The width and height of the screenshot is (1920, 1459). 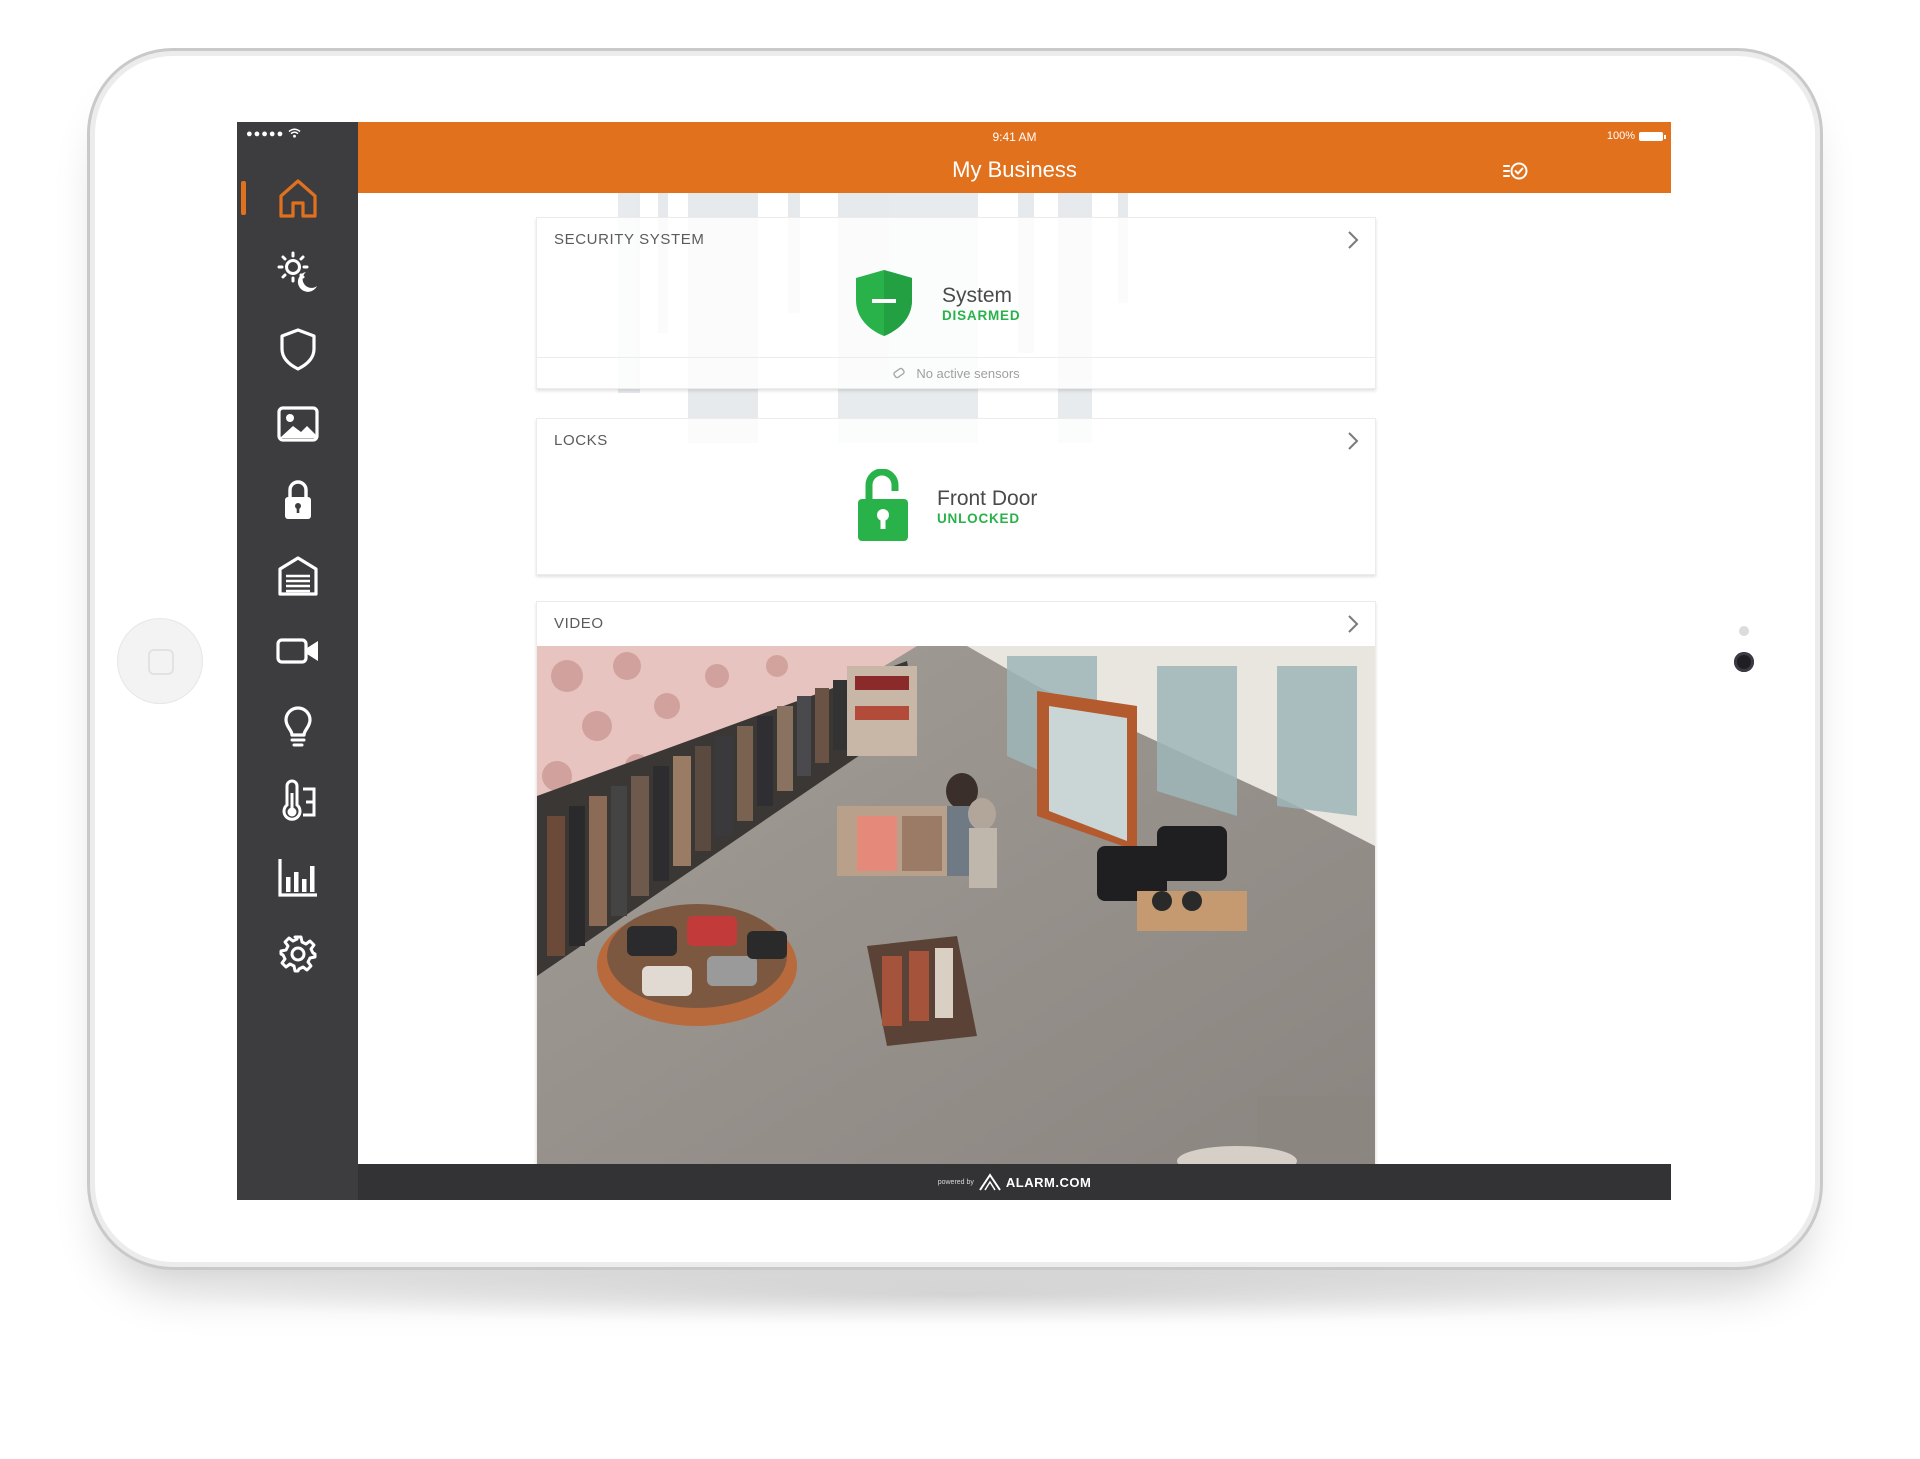 I want to click on nav-locks, so click(x=297, y=500).